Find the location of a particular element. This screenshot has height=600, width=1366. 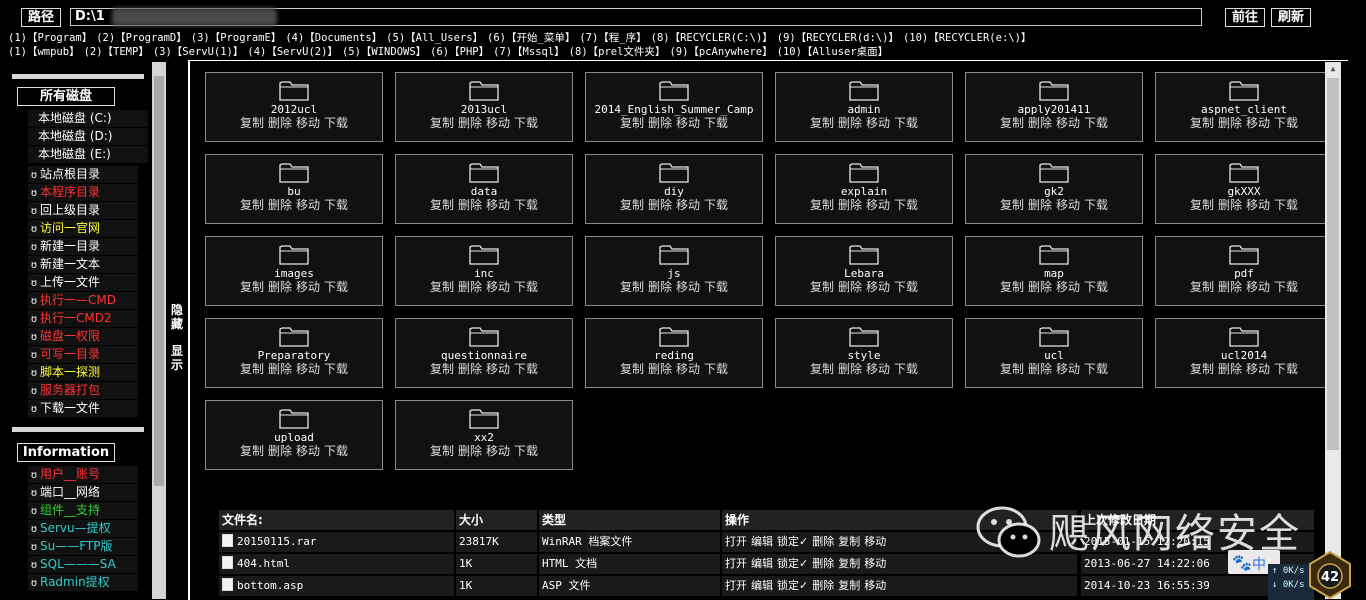

quick-link-row1-8: (8)【RECYCLER(C:\)】 is located at coordinates (712, 38).